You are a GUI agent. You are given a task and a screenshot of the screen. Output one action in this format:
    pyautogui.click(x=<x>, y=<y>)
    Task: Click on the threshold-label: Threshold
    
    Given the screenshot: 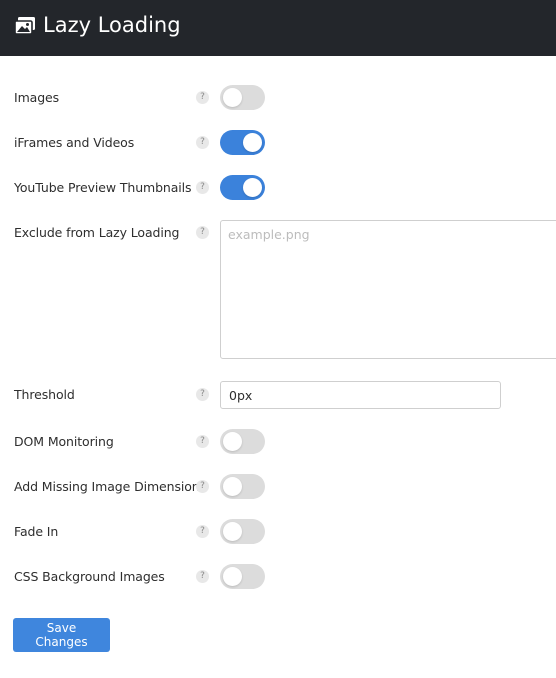 What is the action you would take?
    pyautogui.click(x=44, y=394)
    